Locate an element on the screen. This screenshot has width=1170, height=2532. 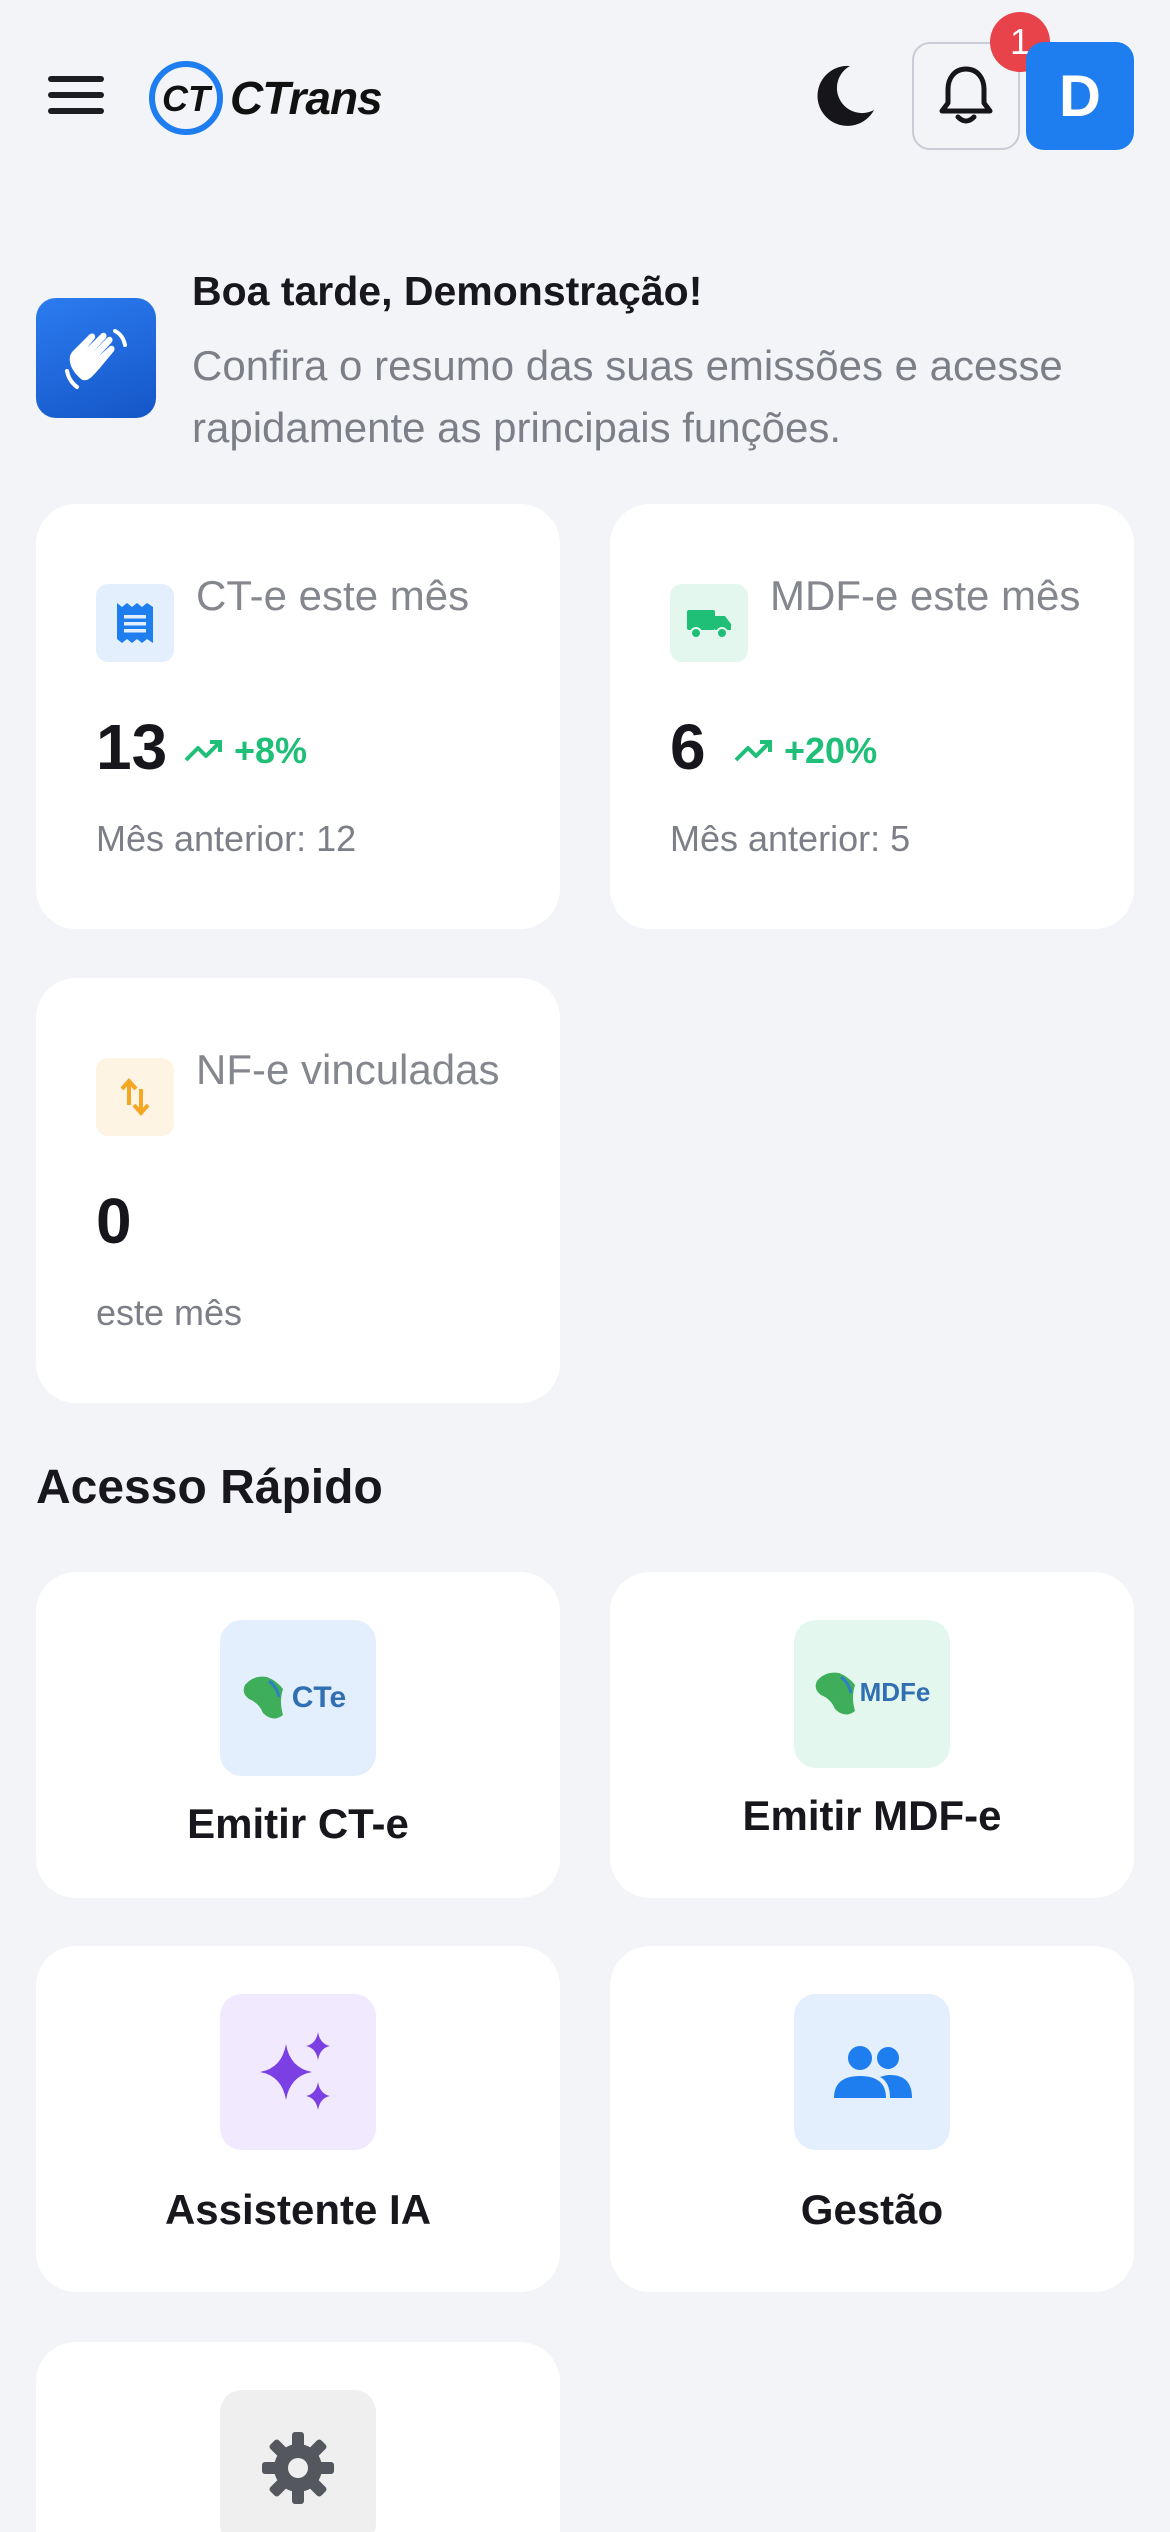
swap-vertical-icon is located at coordinates (135, 1097).